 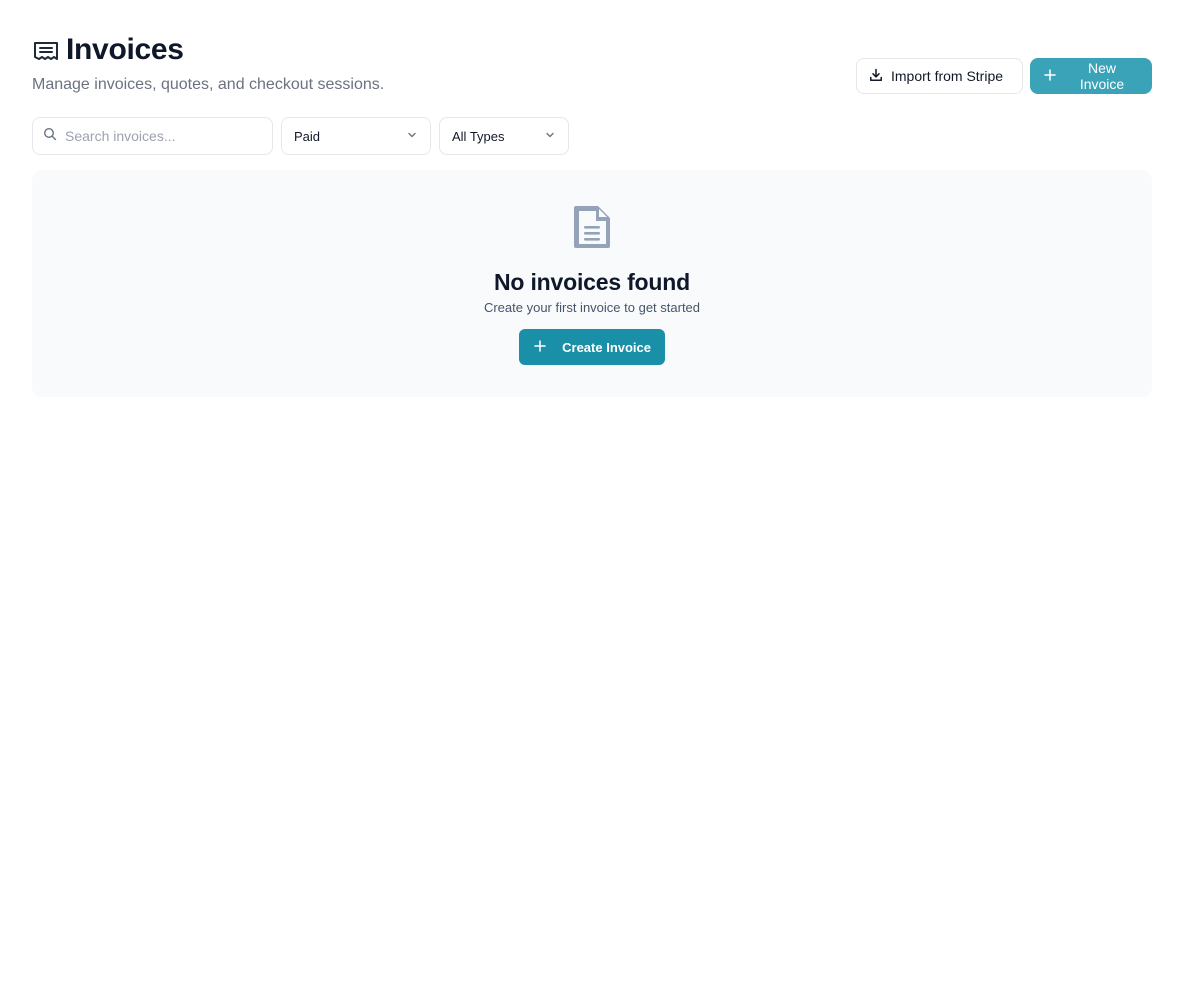 I want to click on title-row: Invoices, so click(x=108, y=50).